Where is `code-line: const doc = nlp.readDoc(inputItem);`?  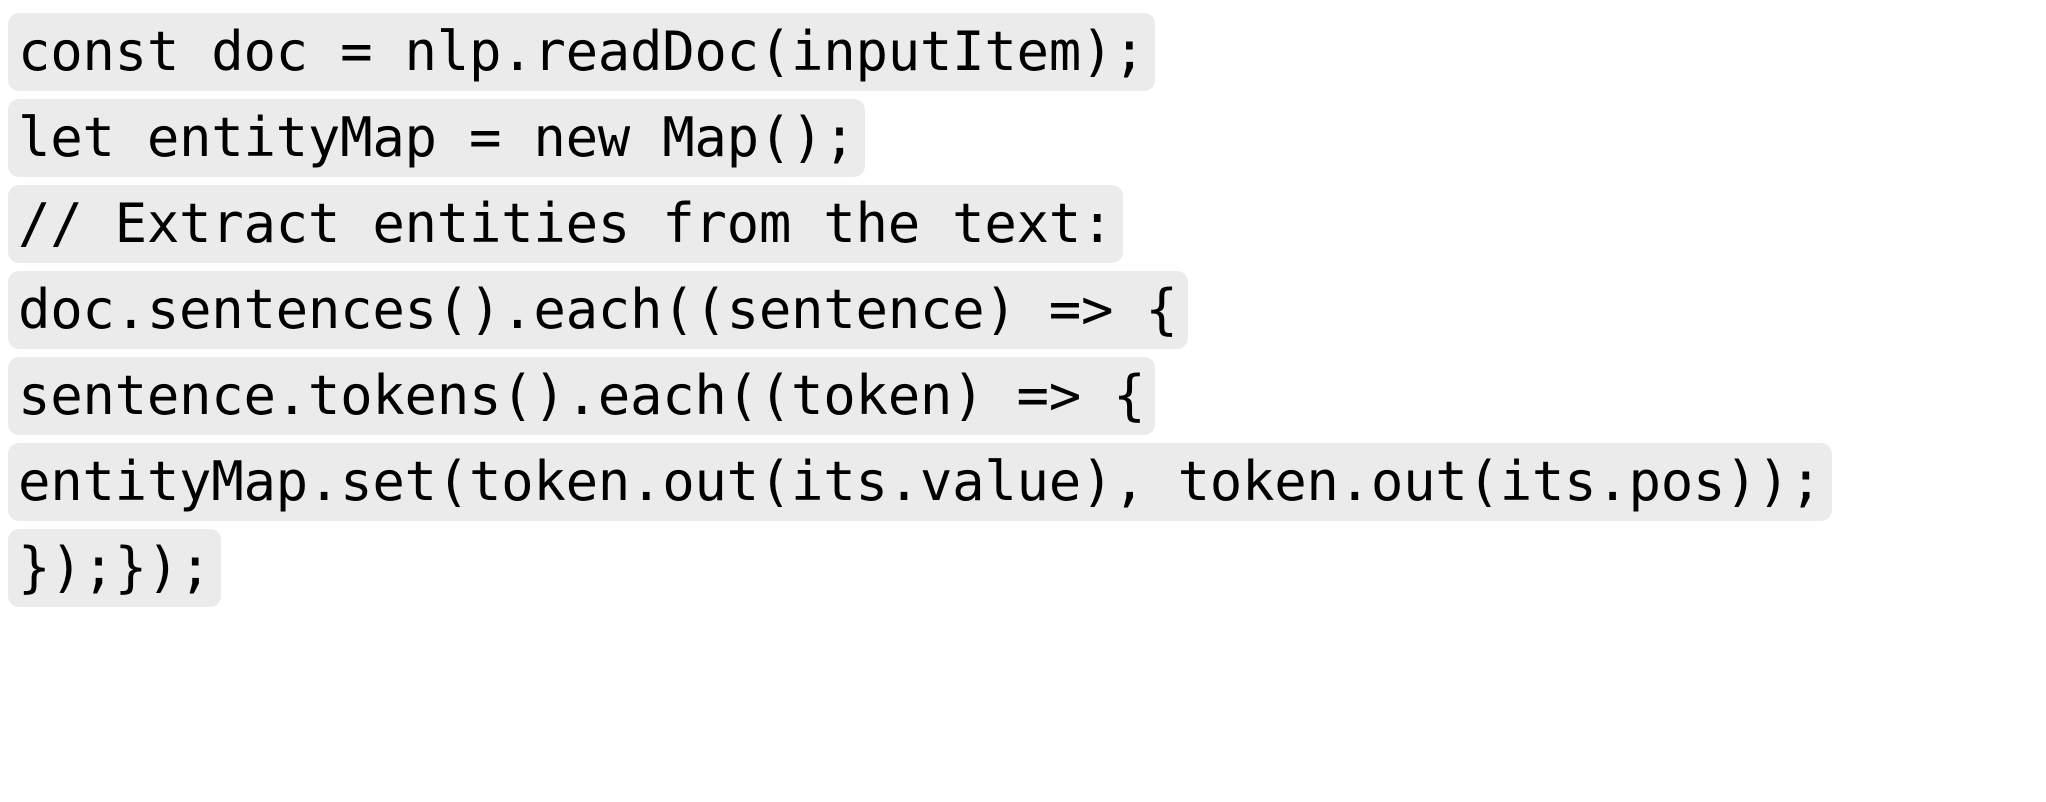 code-line: const doc = nlp.readDoc(inputItem); is located at coordinates (1023, 49).